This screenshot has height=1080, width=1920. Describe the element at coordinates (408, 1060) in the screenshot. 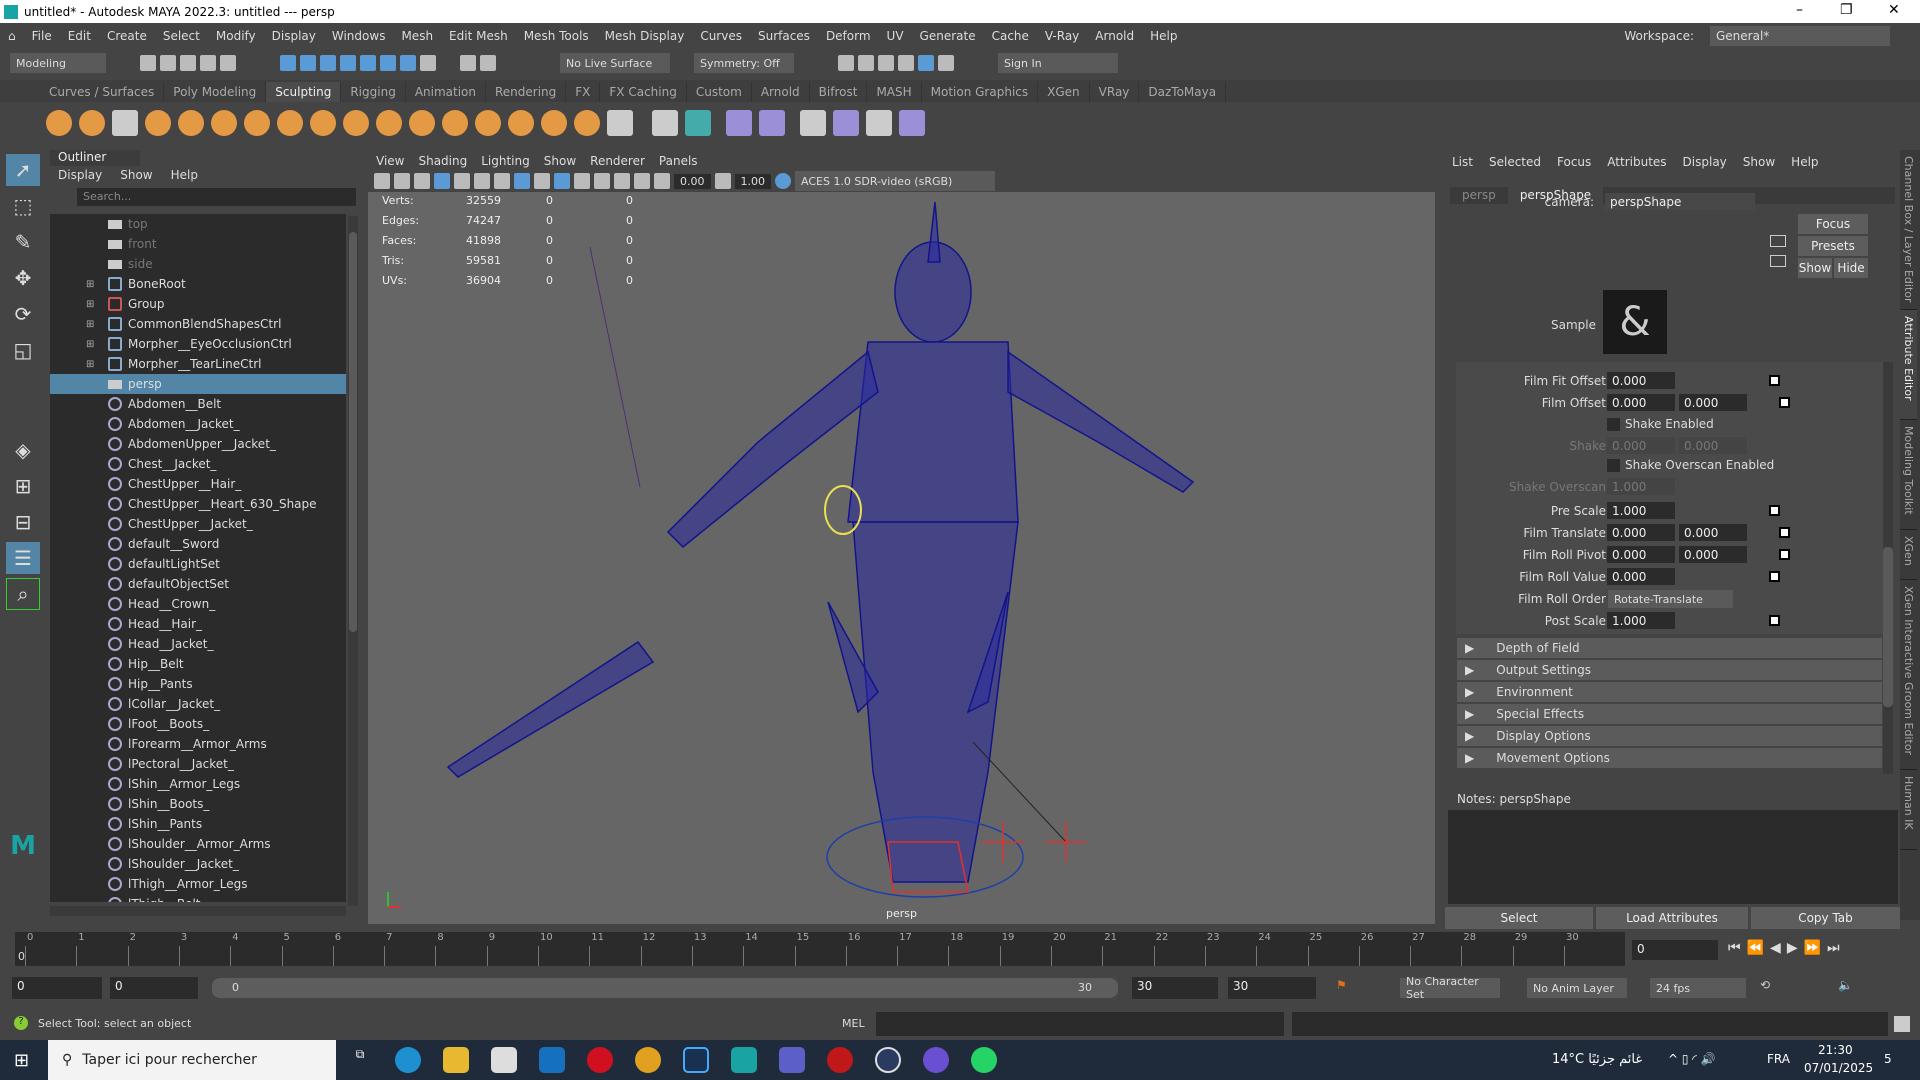

I see `edge-icon` at that location.